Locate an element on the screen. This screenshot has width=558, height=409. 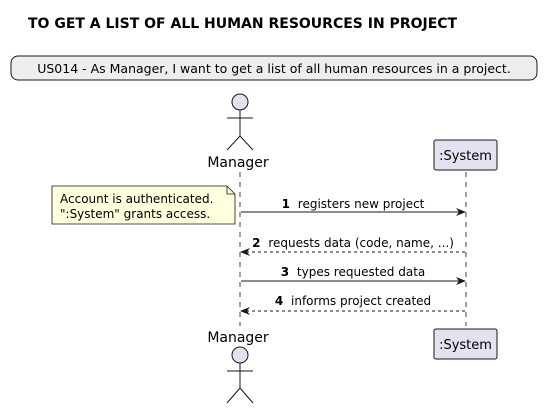
message-2: 2 requests data (code, name, ...) is located at coordinates (352, 246).